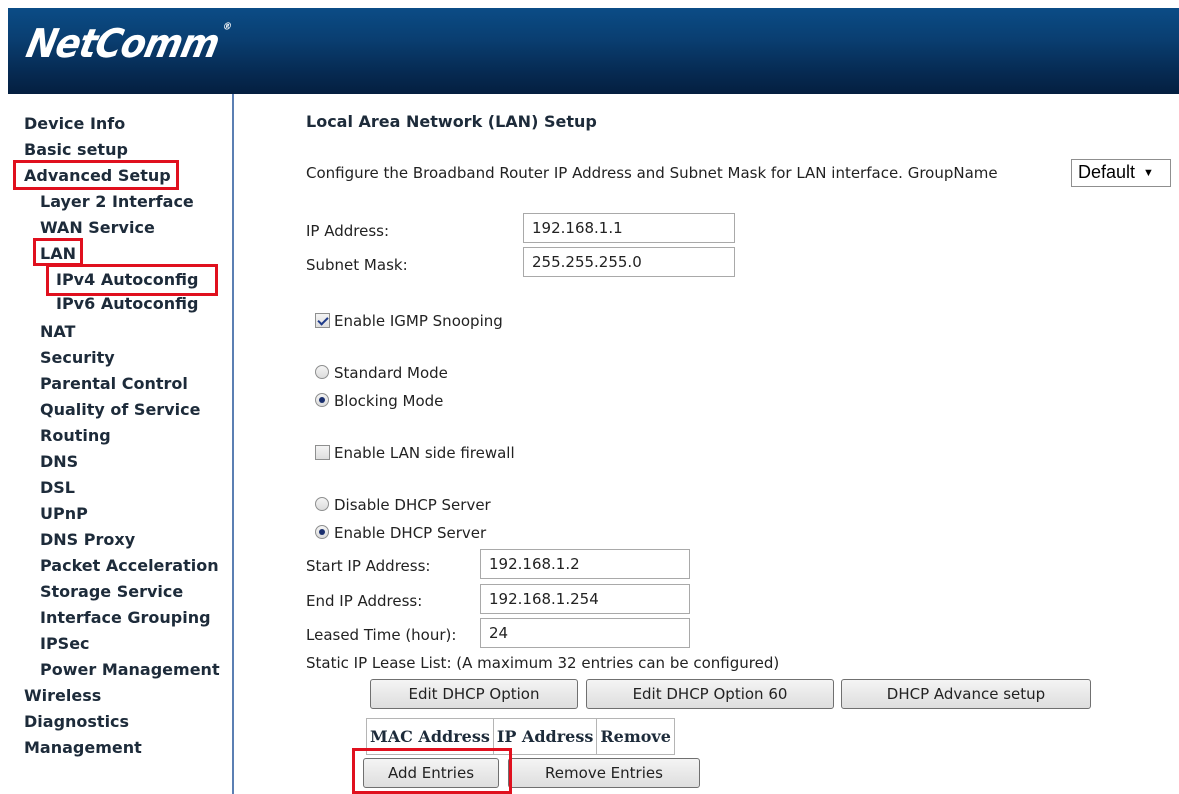 This screenshot has height=794, width=1179. I want to click on standard-mode-label: Standard Mode, so click(391, 373).